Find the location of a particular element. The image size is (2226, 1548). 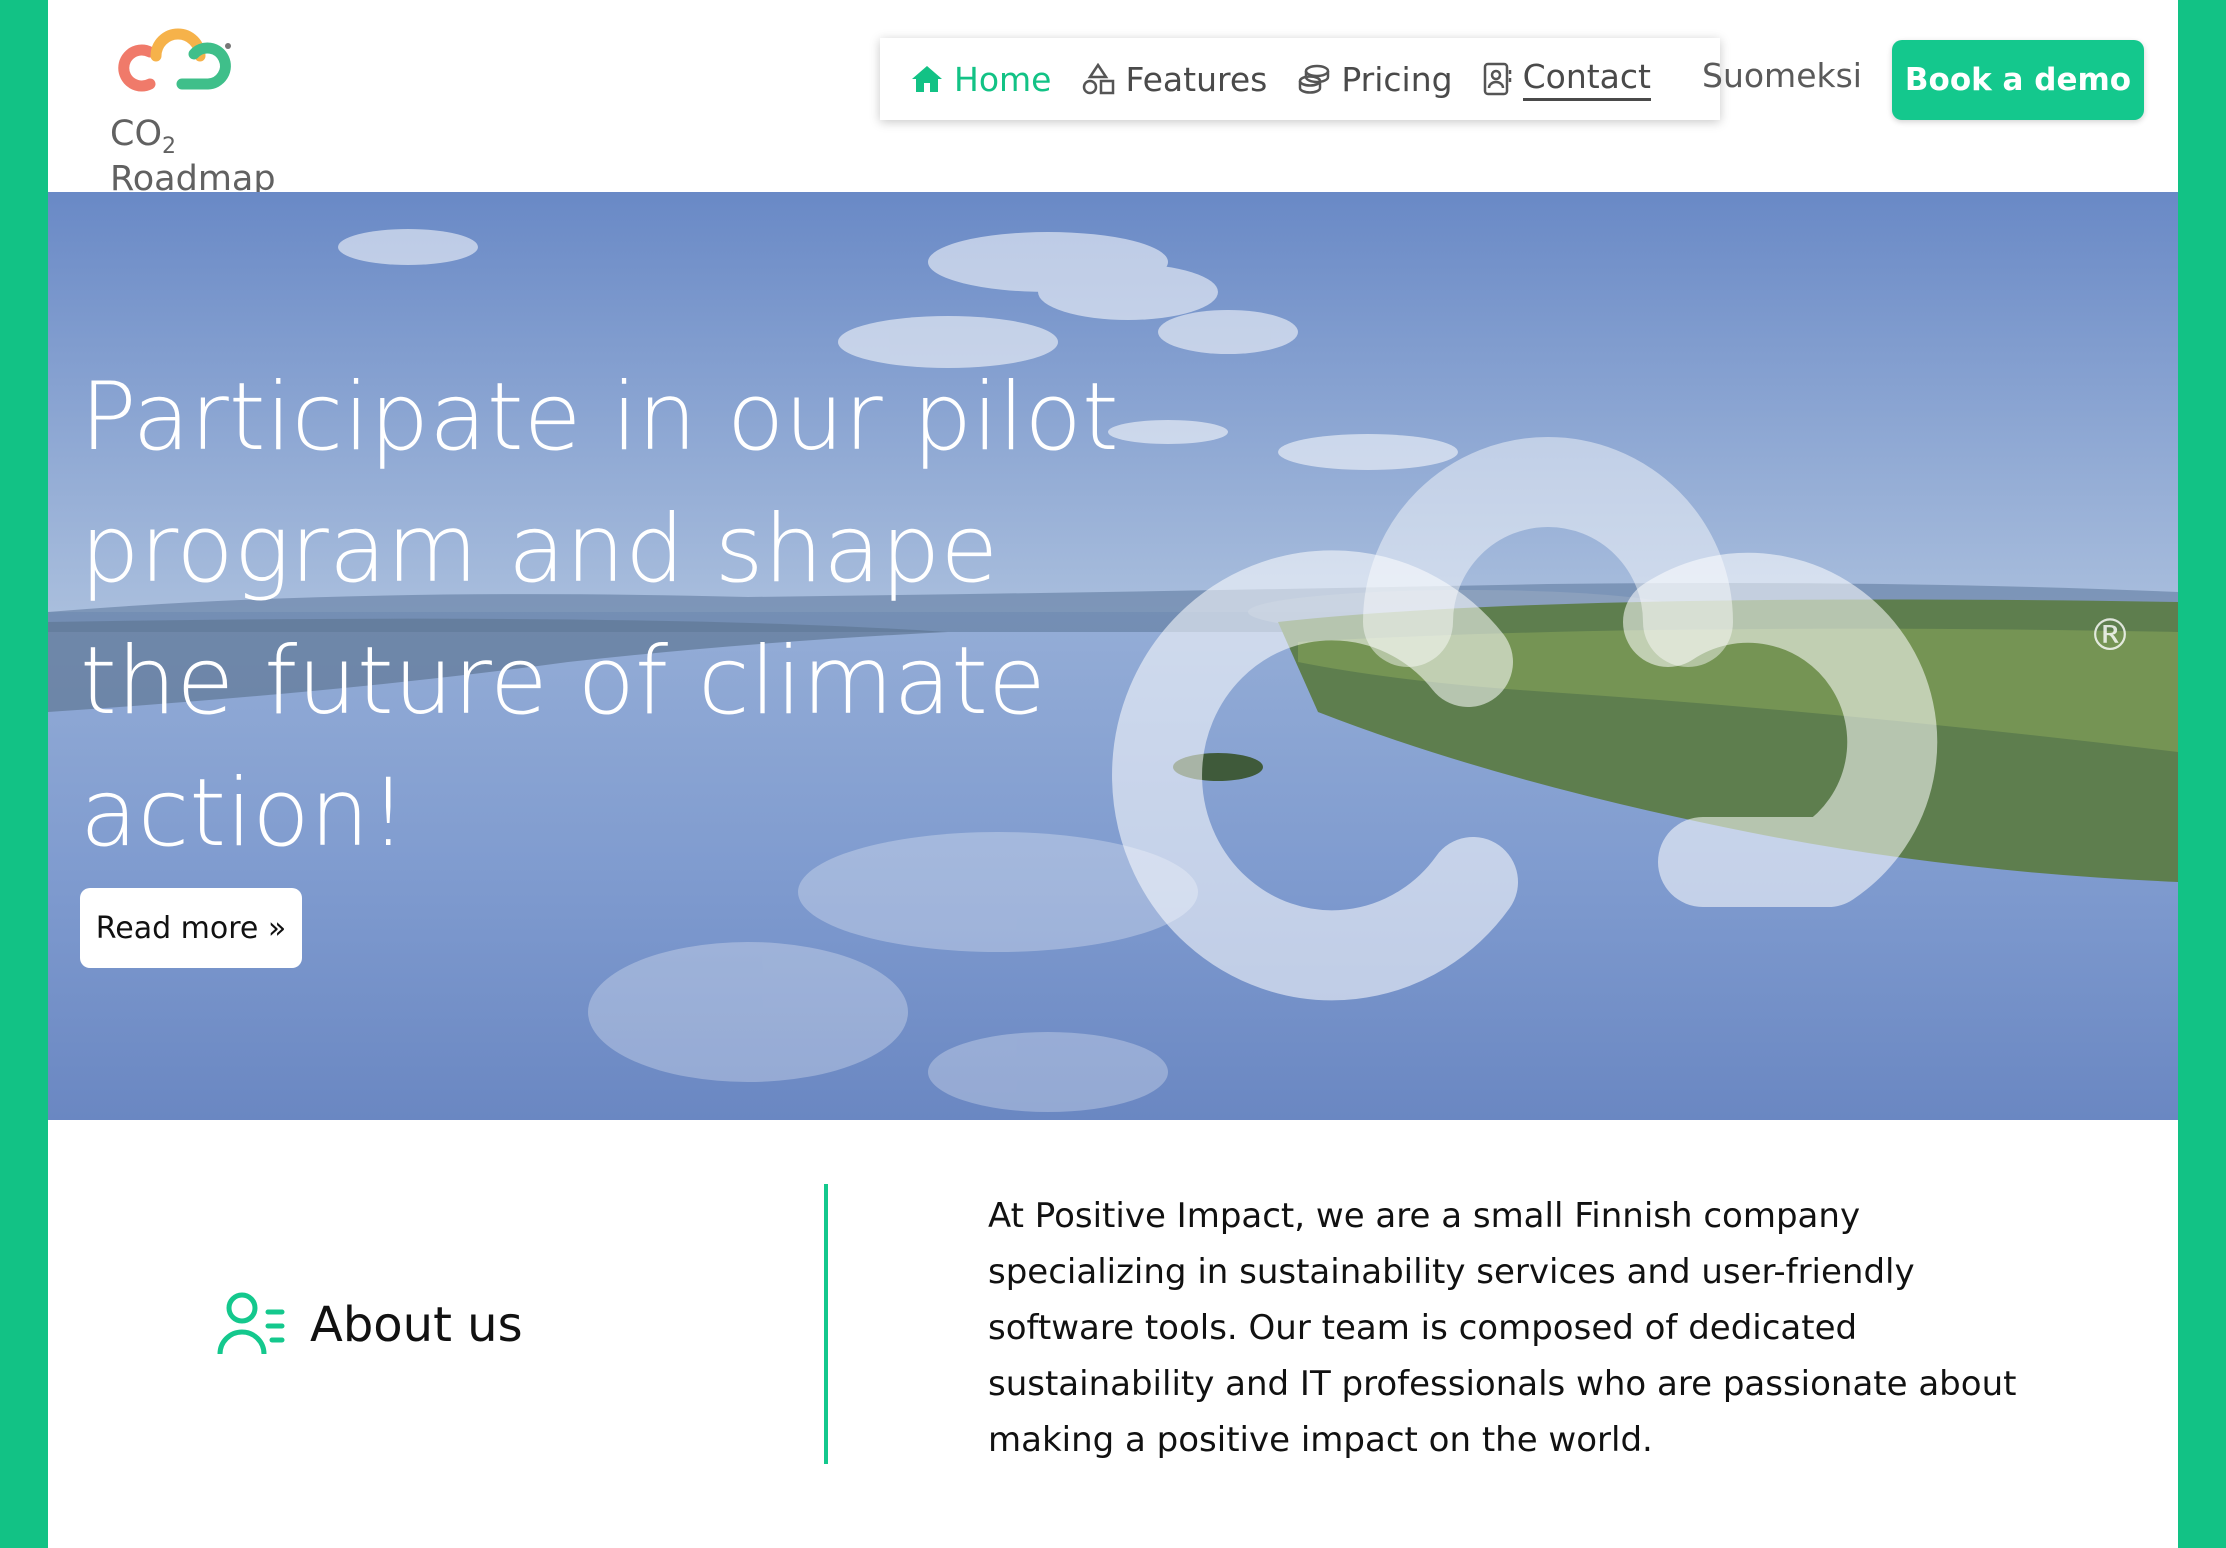

co2-logo-icon is located at coordinates (174, 60).